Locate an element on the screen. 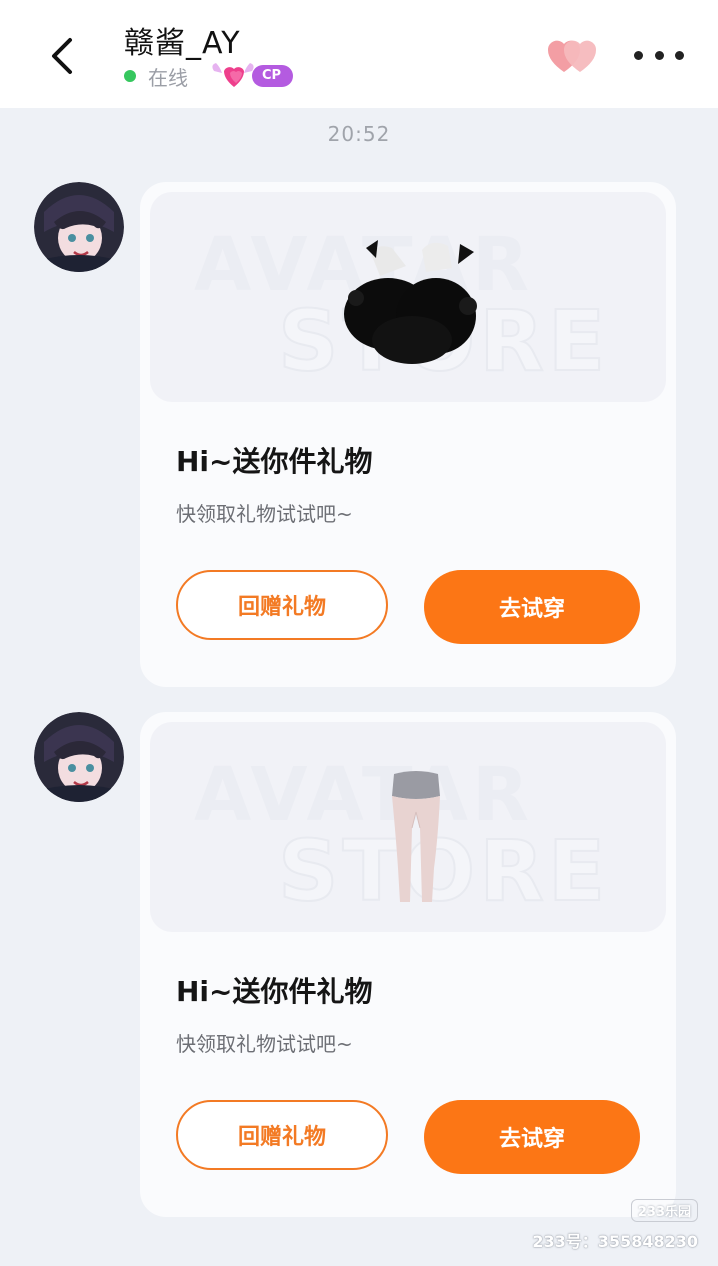 The height and width of the screenshot is (1266, 718). chat-header: 赣酱_AY 在线 CP is located at coordinates (359, 54).